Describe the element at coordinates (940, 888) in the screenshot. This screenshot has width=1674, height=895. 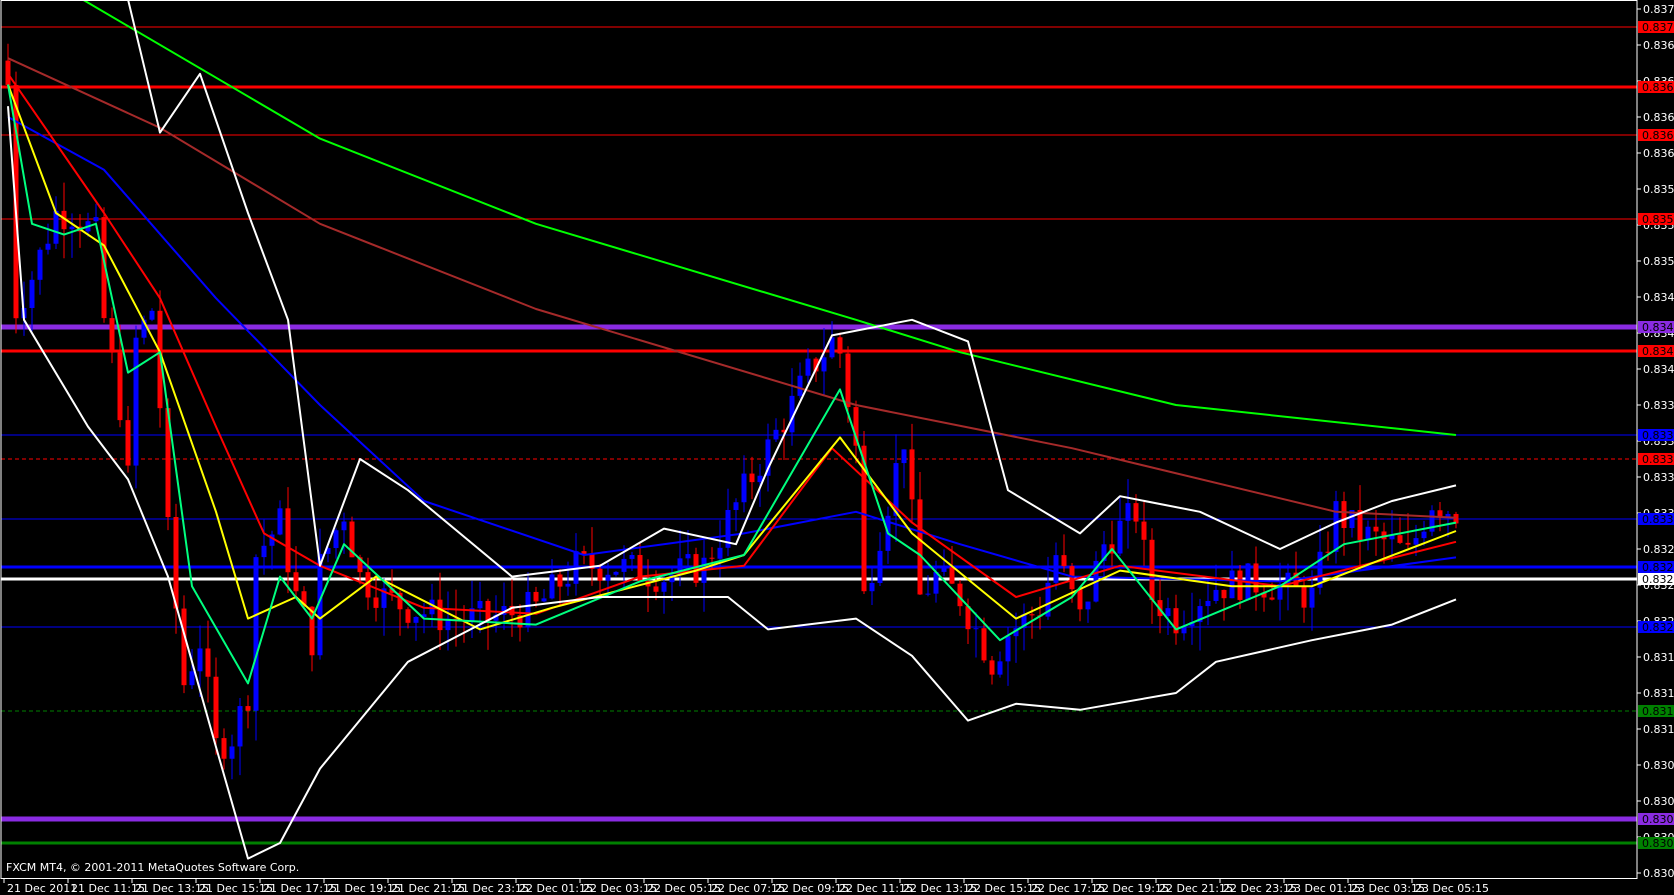
I see `time-tick-label: 22 Dec 13:15` at that location.